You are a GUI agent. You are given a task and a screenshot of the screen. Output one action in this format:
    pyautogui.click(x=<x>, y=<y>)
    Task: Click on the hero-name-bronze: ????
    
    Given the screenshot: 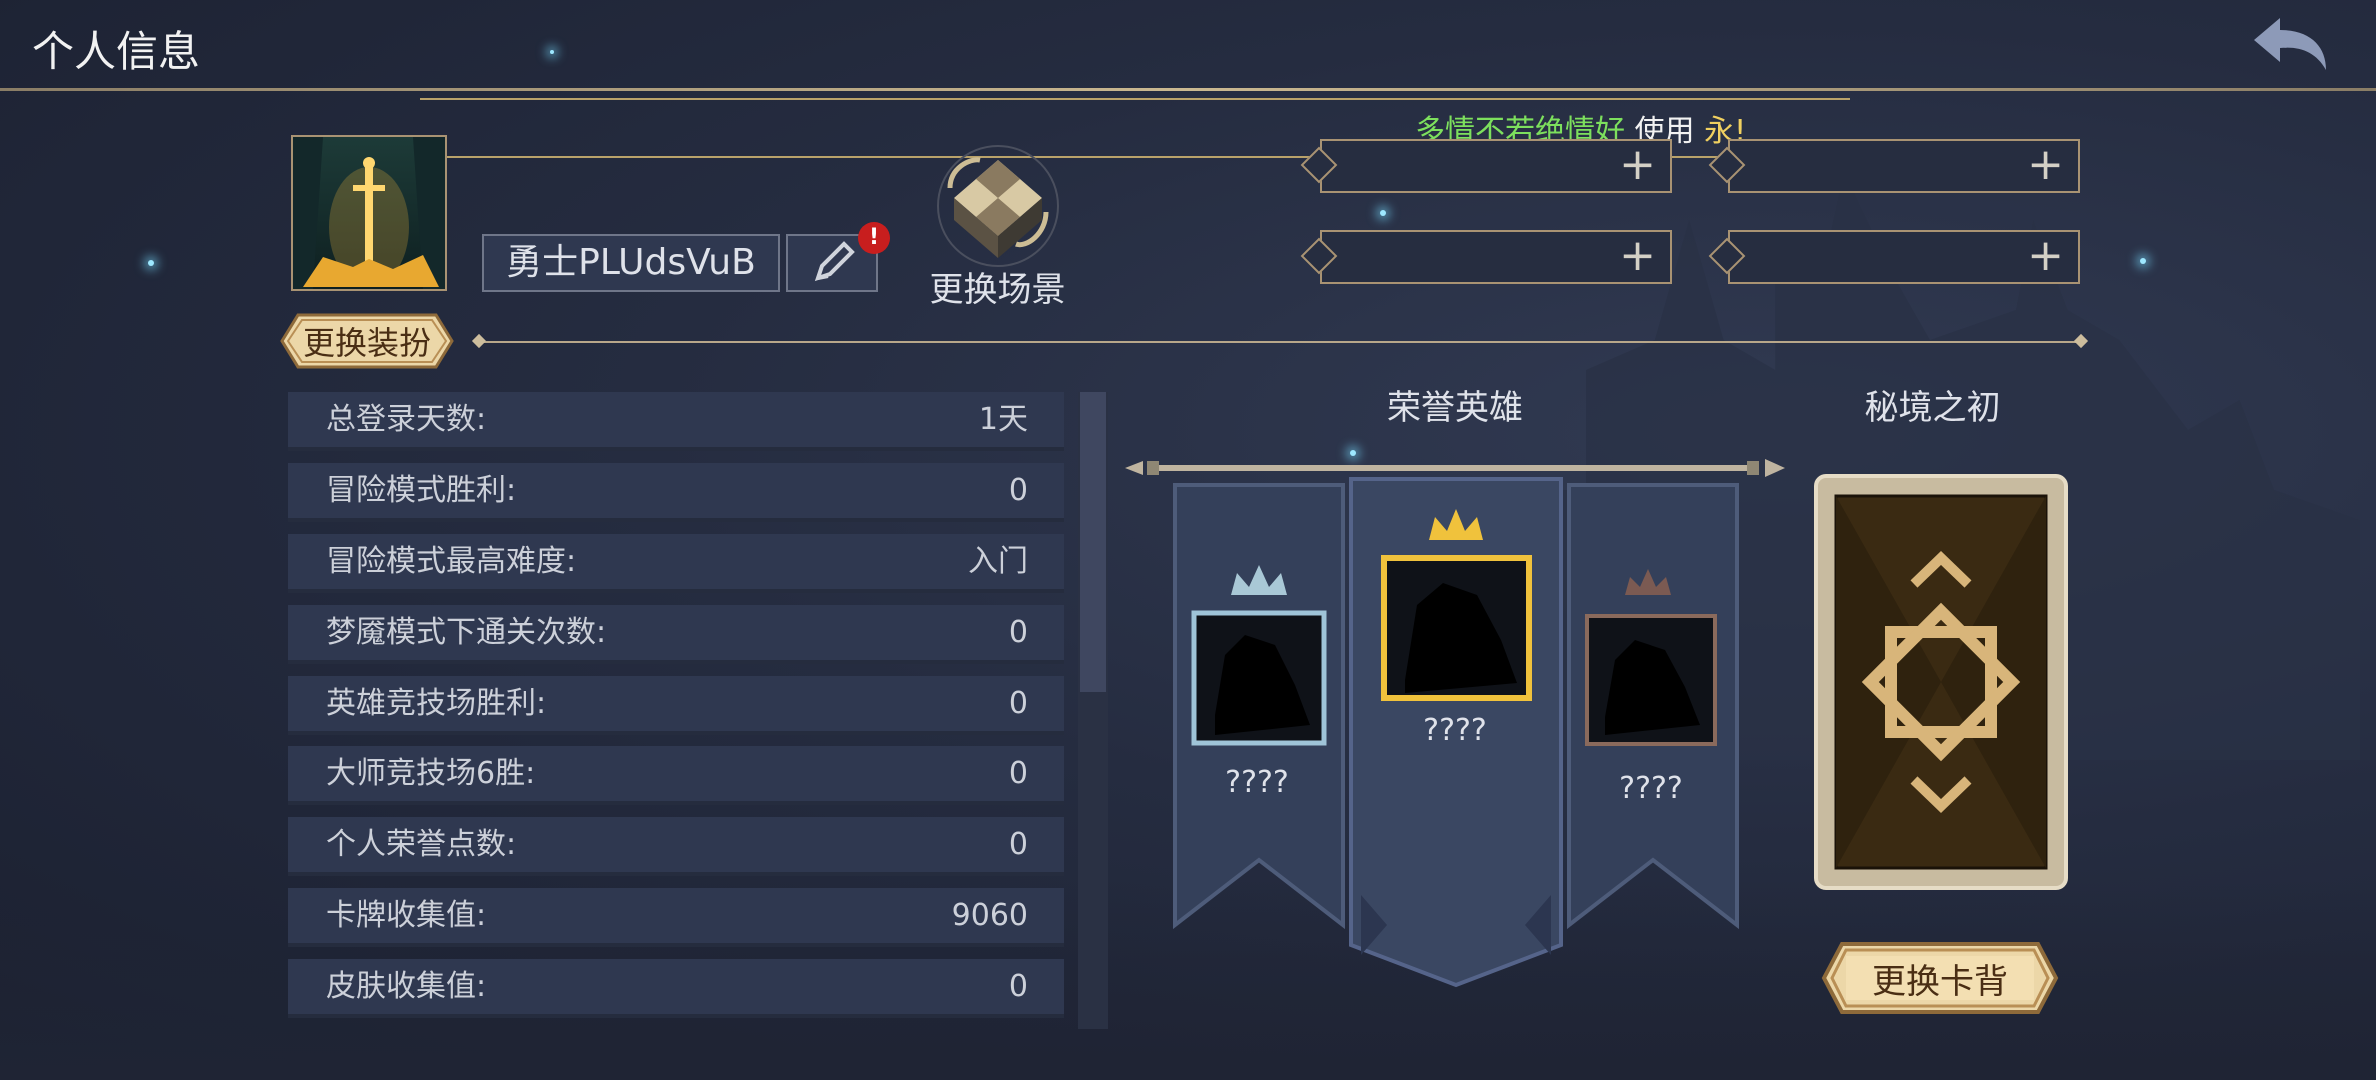 What is the action you would take?
    pyautogui.click(x=1651, y=788)
    